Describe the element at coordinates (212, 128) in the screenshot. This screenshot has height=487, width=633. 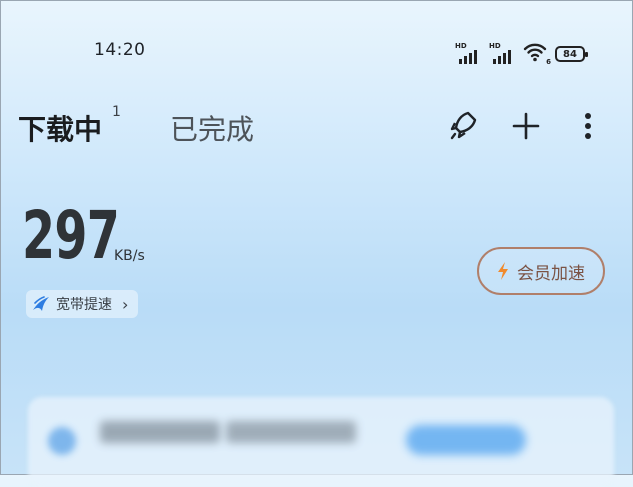
I see `tab-completed: 已完成` at that location.